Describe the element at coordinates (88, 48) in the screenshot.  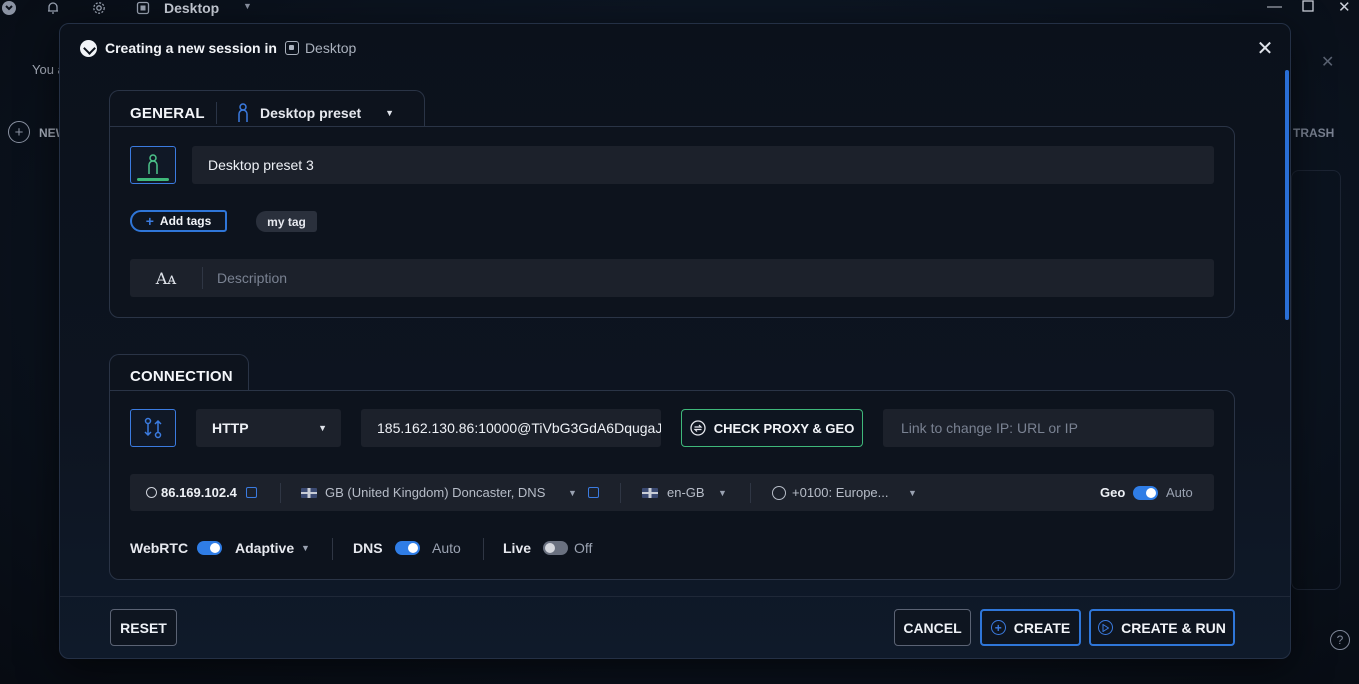
I see `brand-logo-icon` at that location.